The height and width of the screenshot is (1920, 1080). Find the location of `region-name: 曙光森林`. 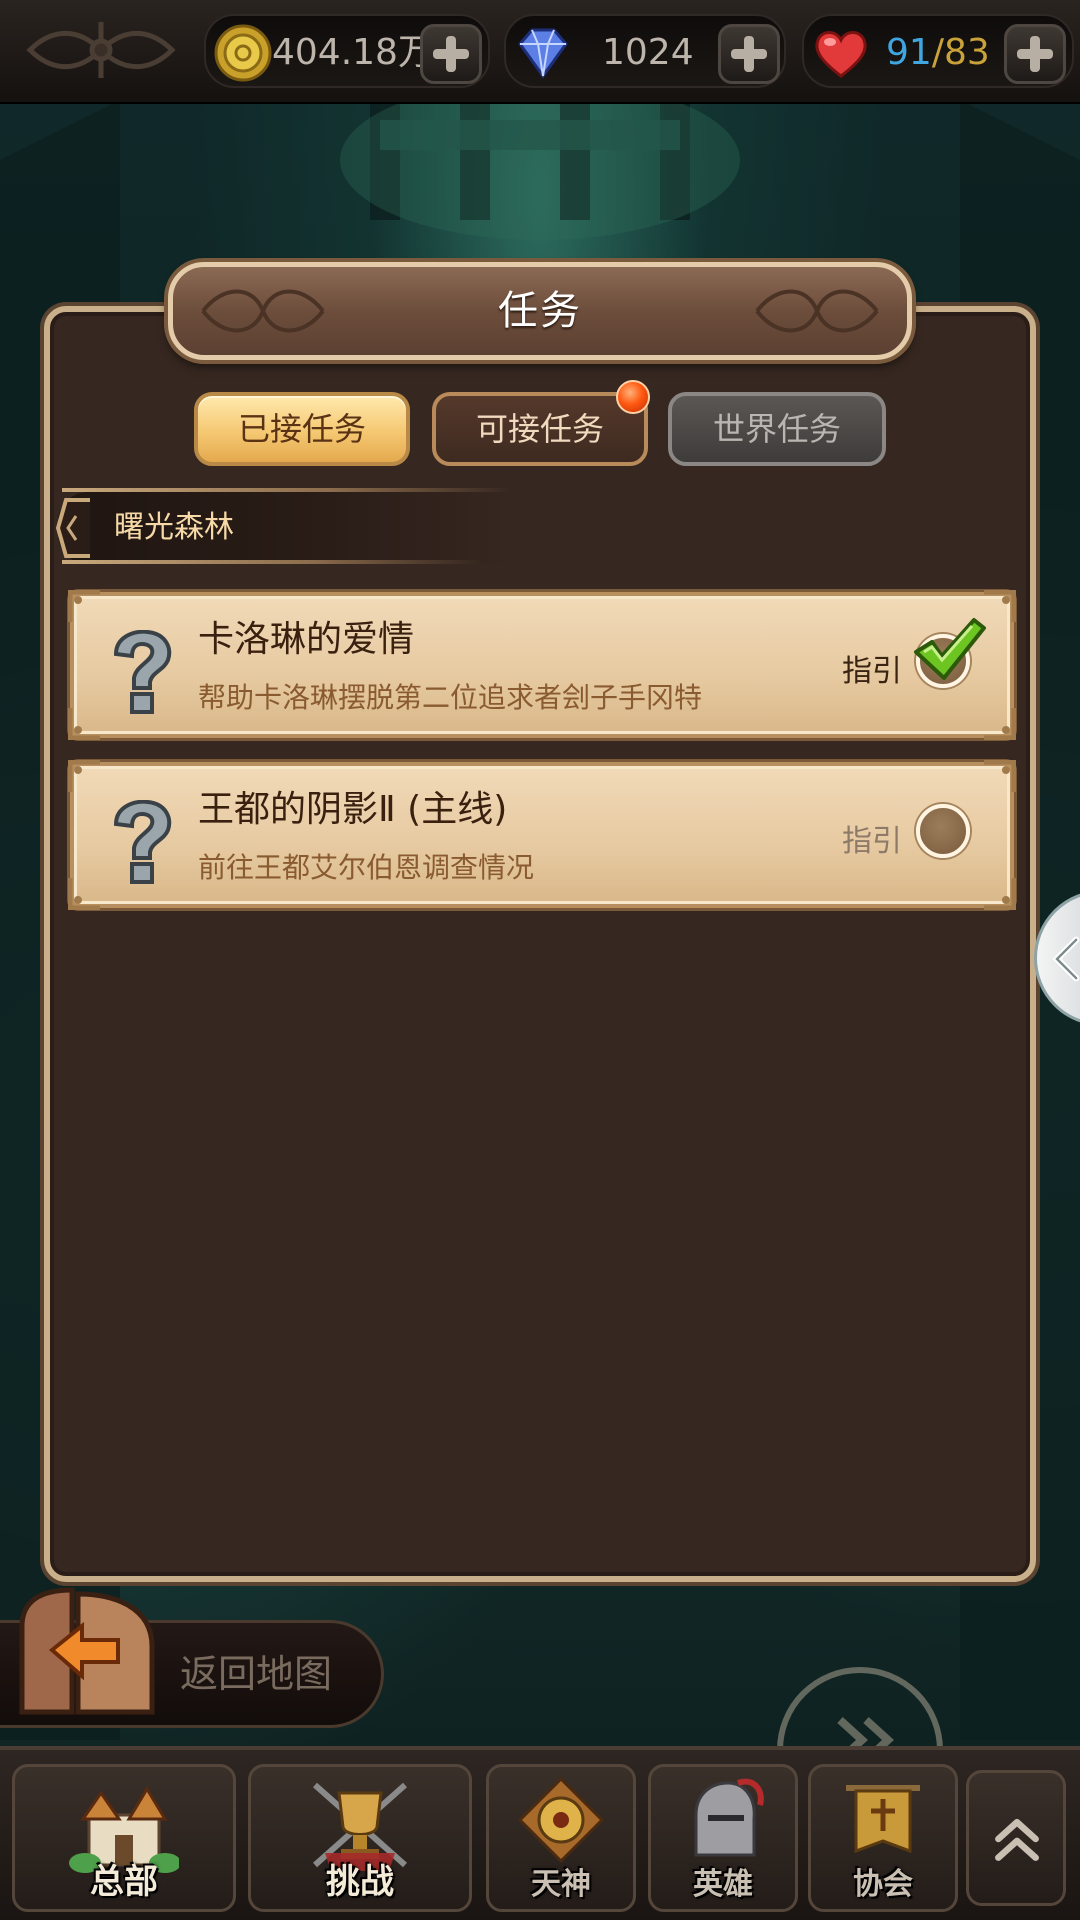

region-name: 曙光森林 is located at coordinates (174, 527).